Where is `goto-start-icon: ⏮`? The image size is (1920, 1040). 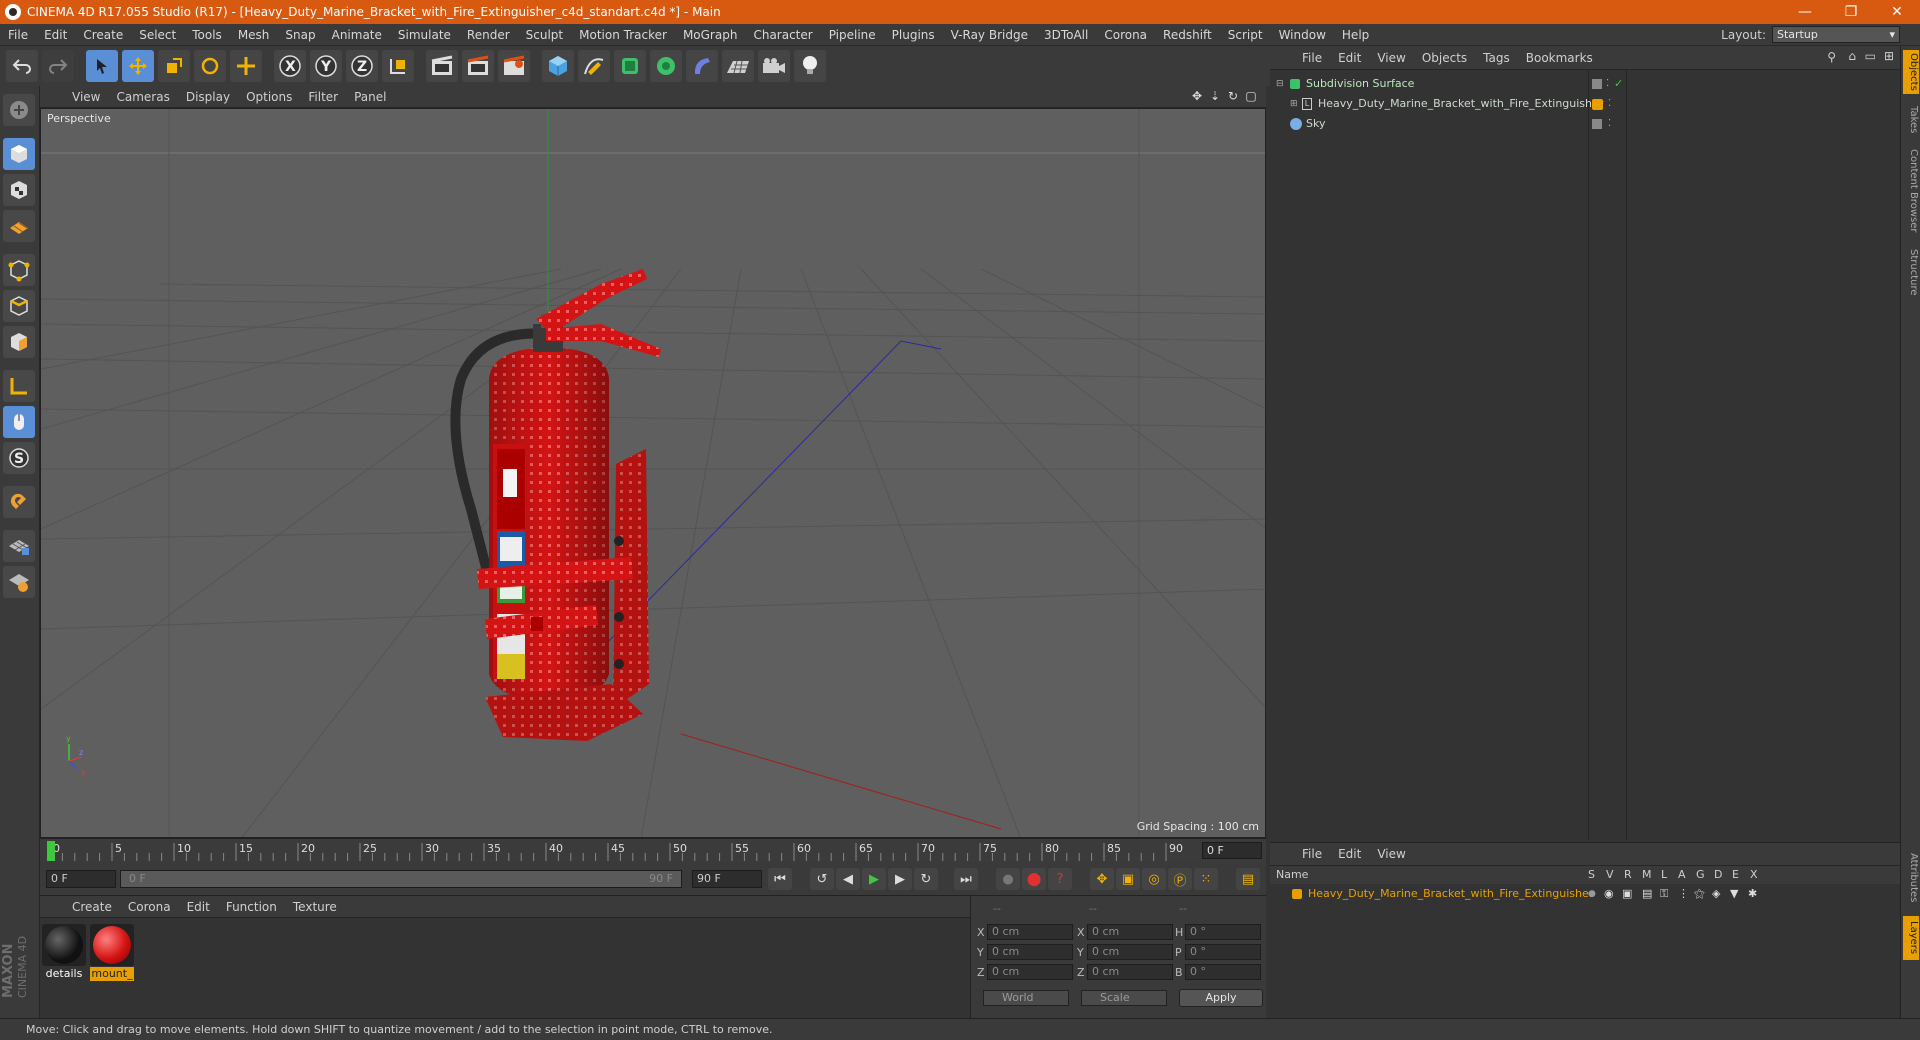
goto-start-icon: ⏮ is located at coordinates (780, 879).